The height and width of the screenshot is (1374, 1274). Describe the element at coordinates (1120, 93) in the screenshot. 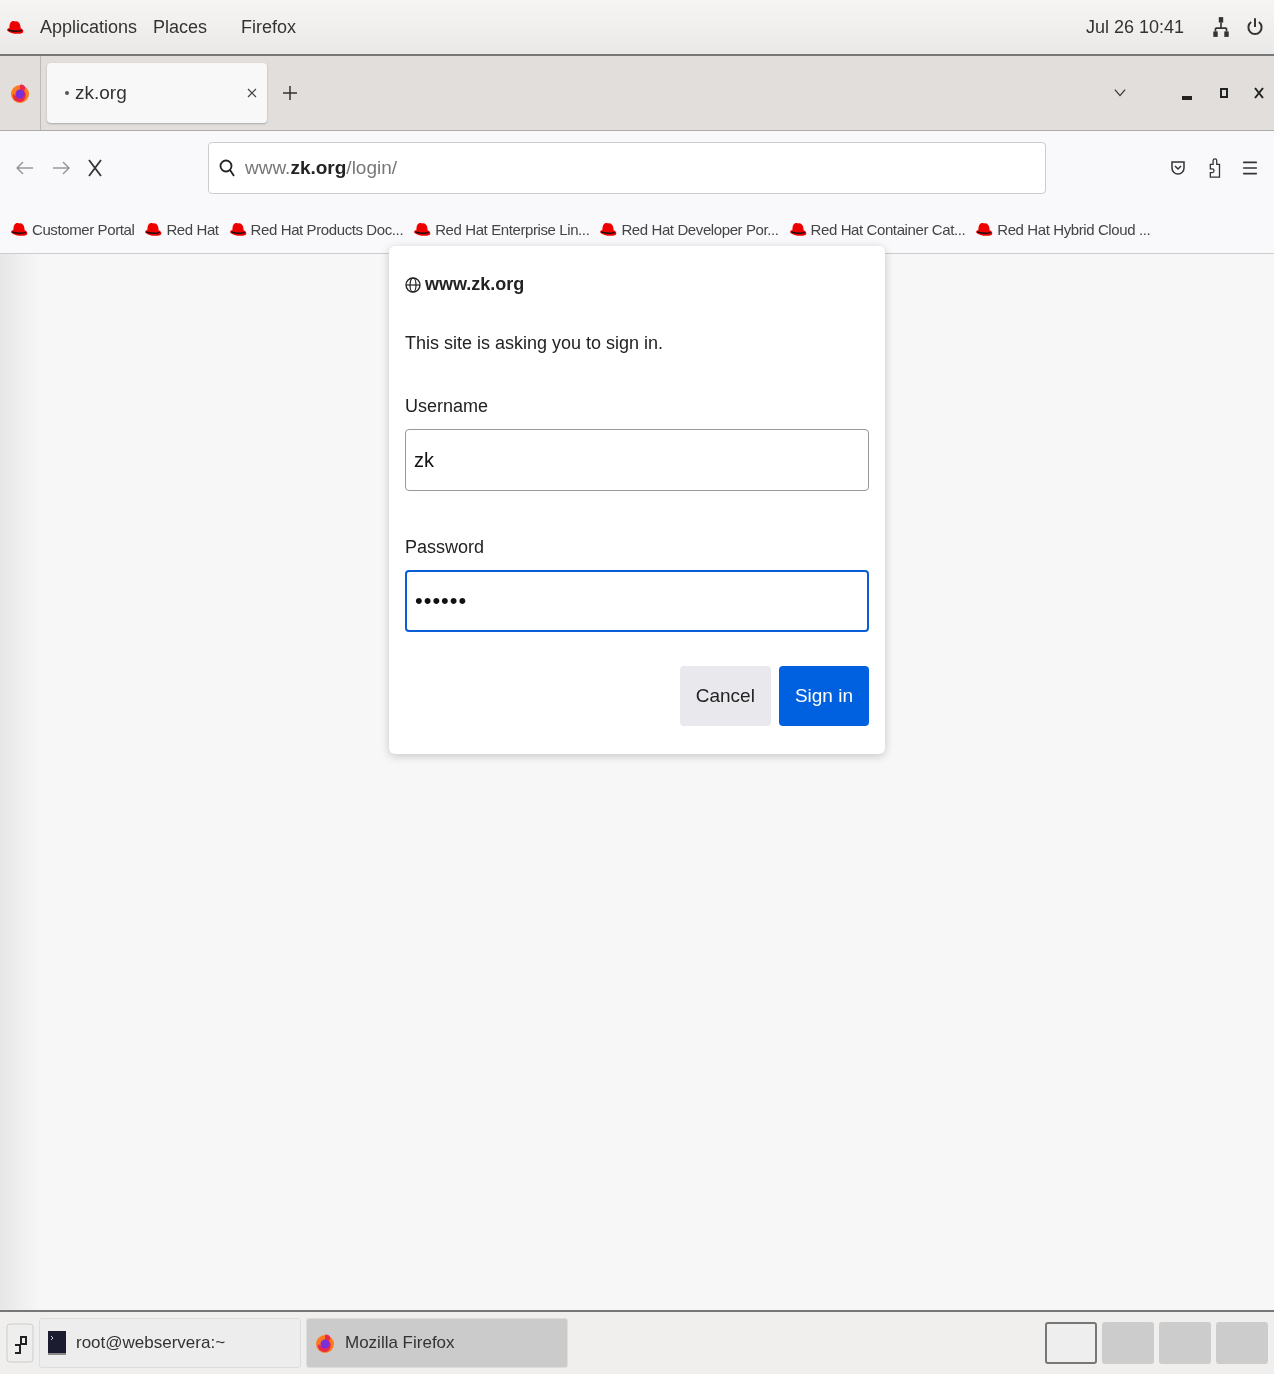

I see `list-tabs-chevron-icon` at that location.